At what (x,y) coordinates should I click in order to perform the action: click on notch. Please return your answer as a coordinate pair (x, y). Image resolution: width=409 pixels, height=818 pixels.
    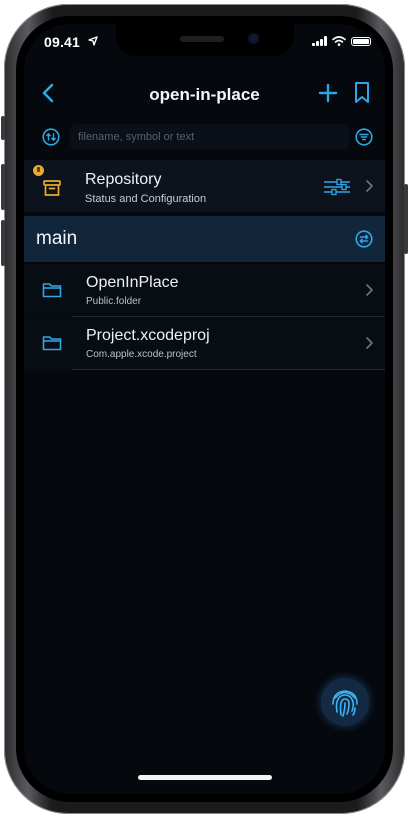
    Looking at the image, I should click on (205, 40).